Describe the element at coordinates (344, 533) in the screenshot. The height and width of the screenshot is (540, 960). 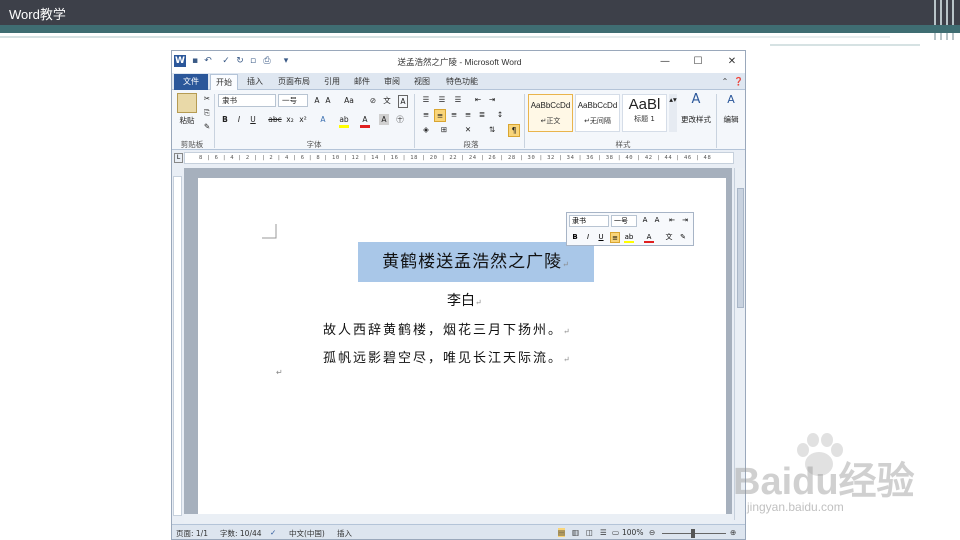
I see `status-mode: 插入` at that location.